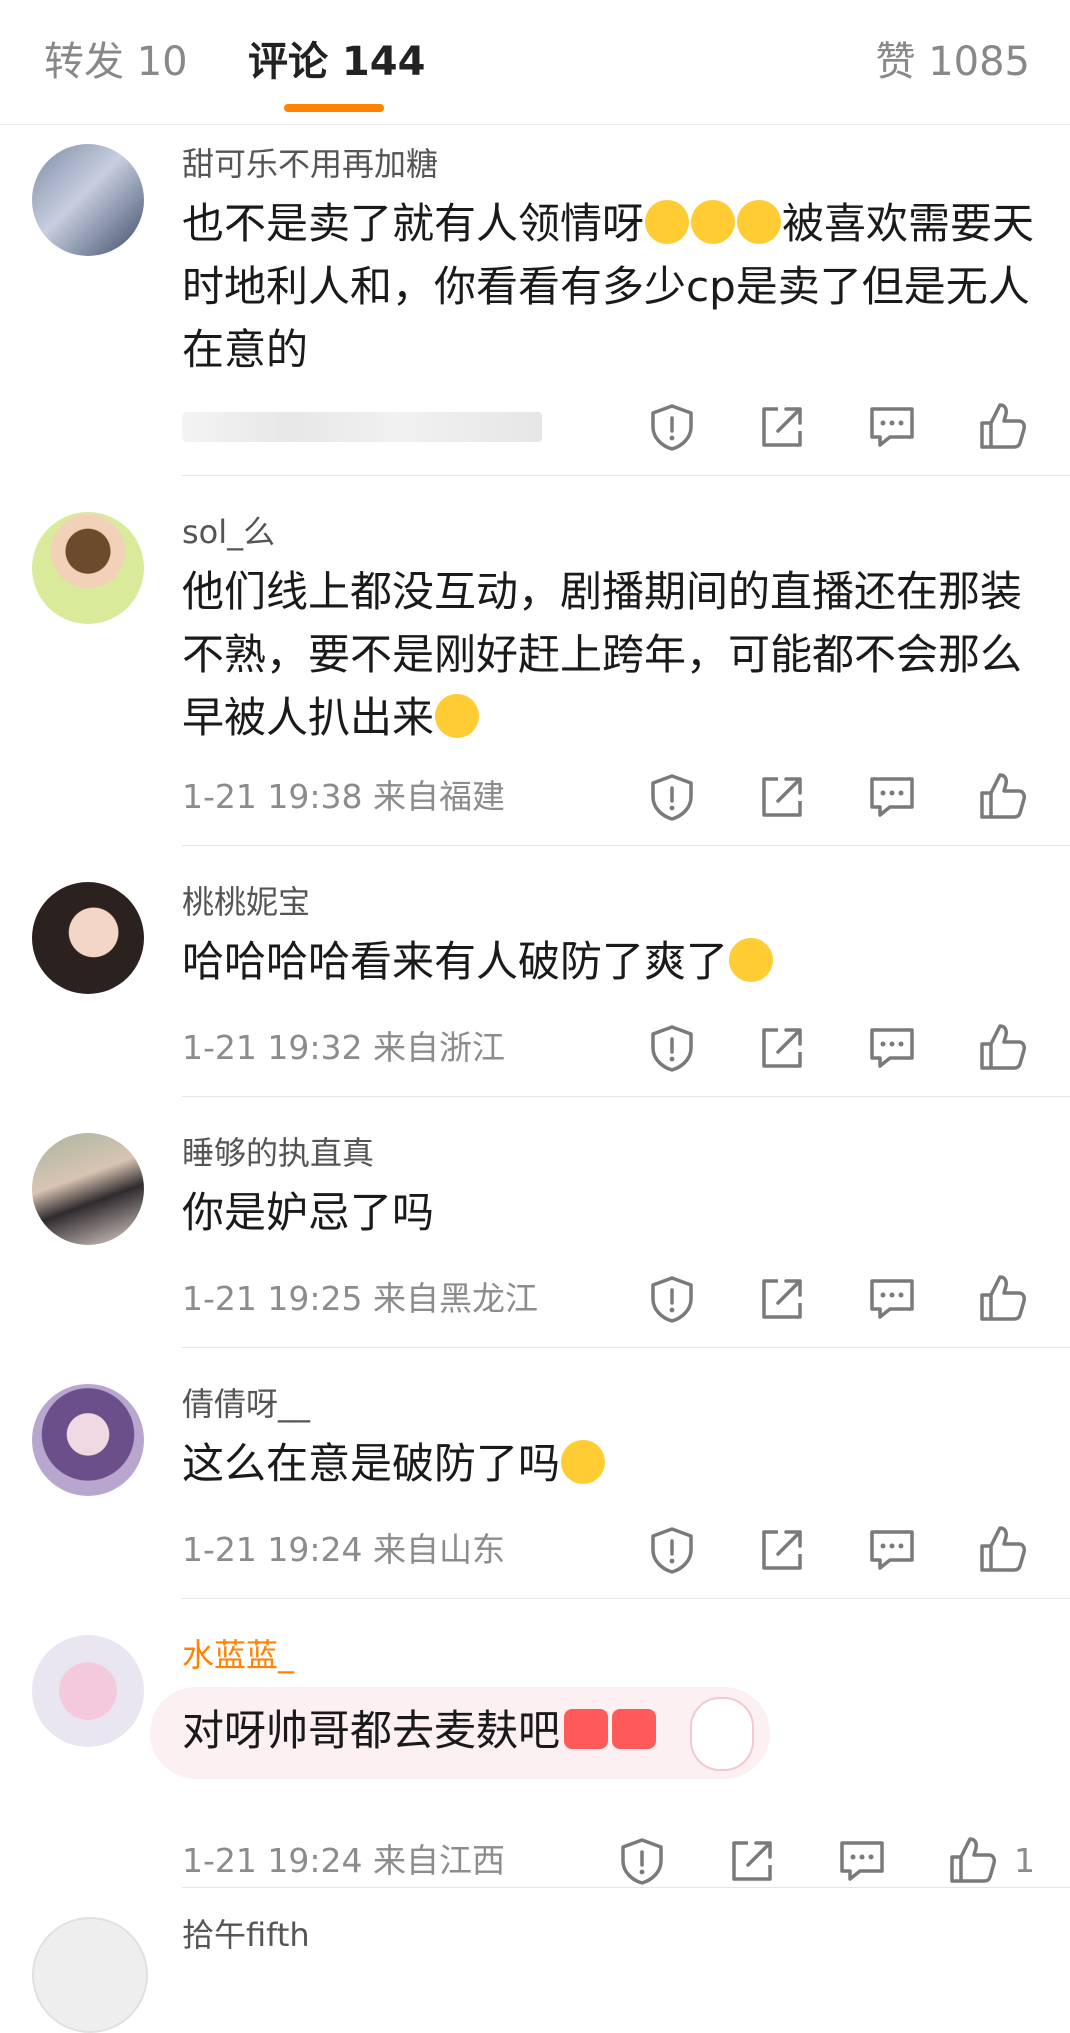 Image resolution: width=1070 pixels, height=2033 pixels. What do you see at coordinates (612, 961) in the screenshot?
I see `comment-text: 哈哈哈哈看来有人破防了爽了` at bounding box center [612, 961].